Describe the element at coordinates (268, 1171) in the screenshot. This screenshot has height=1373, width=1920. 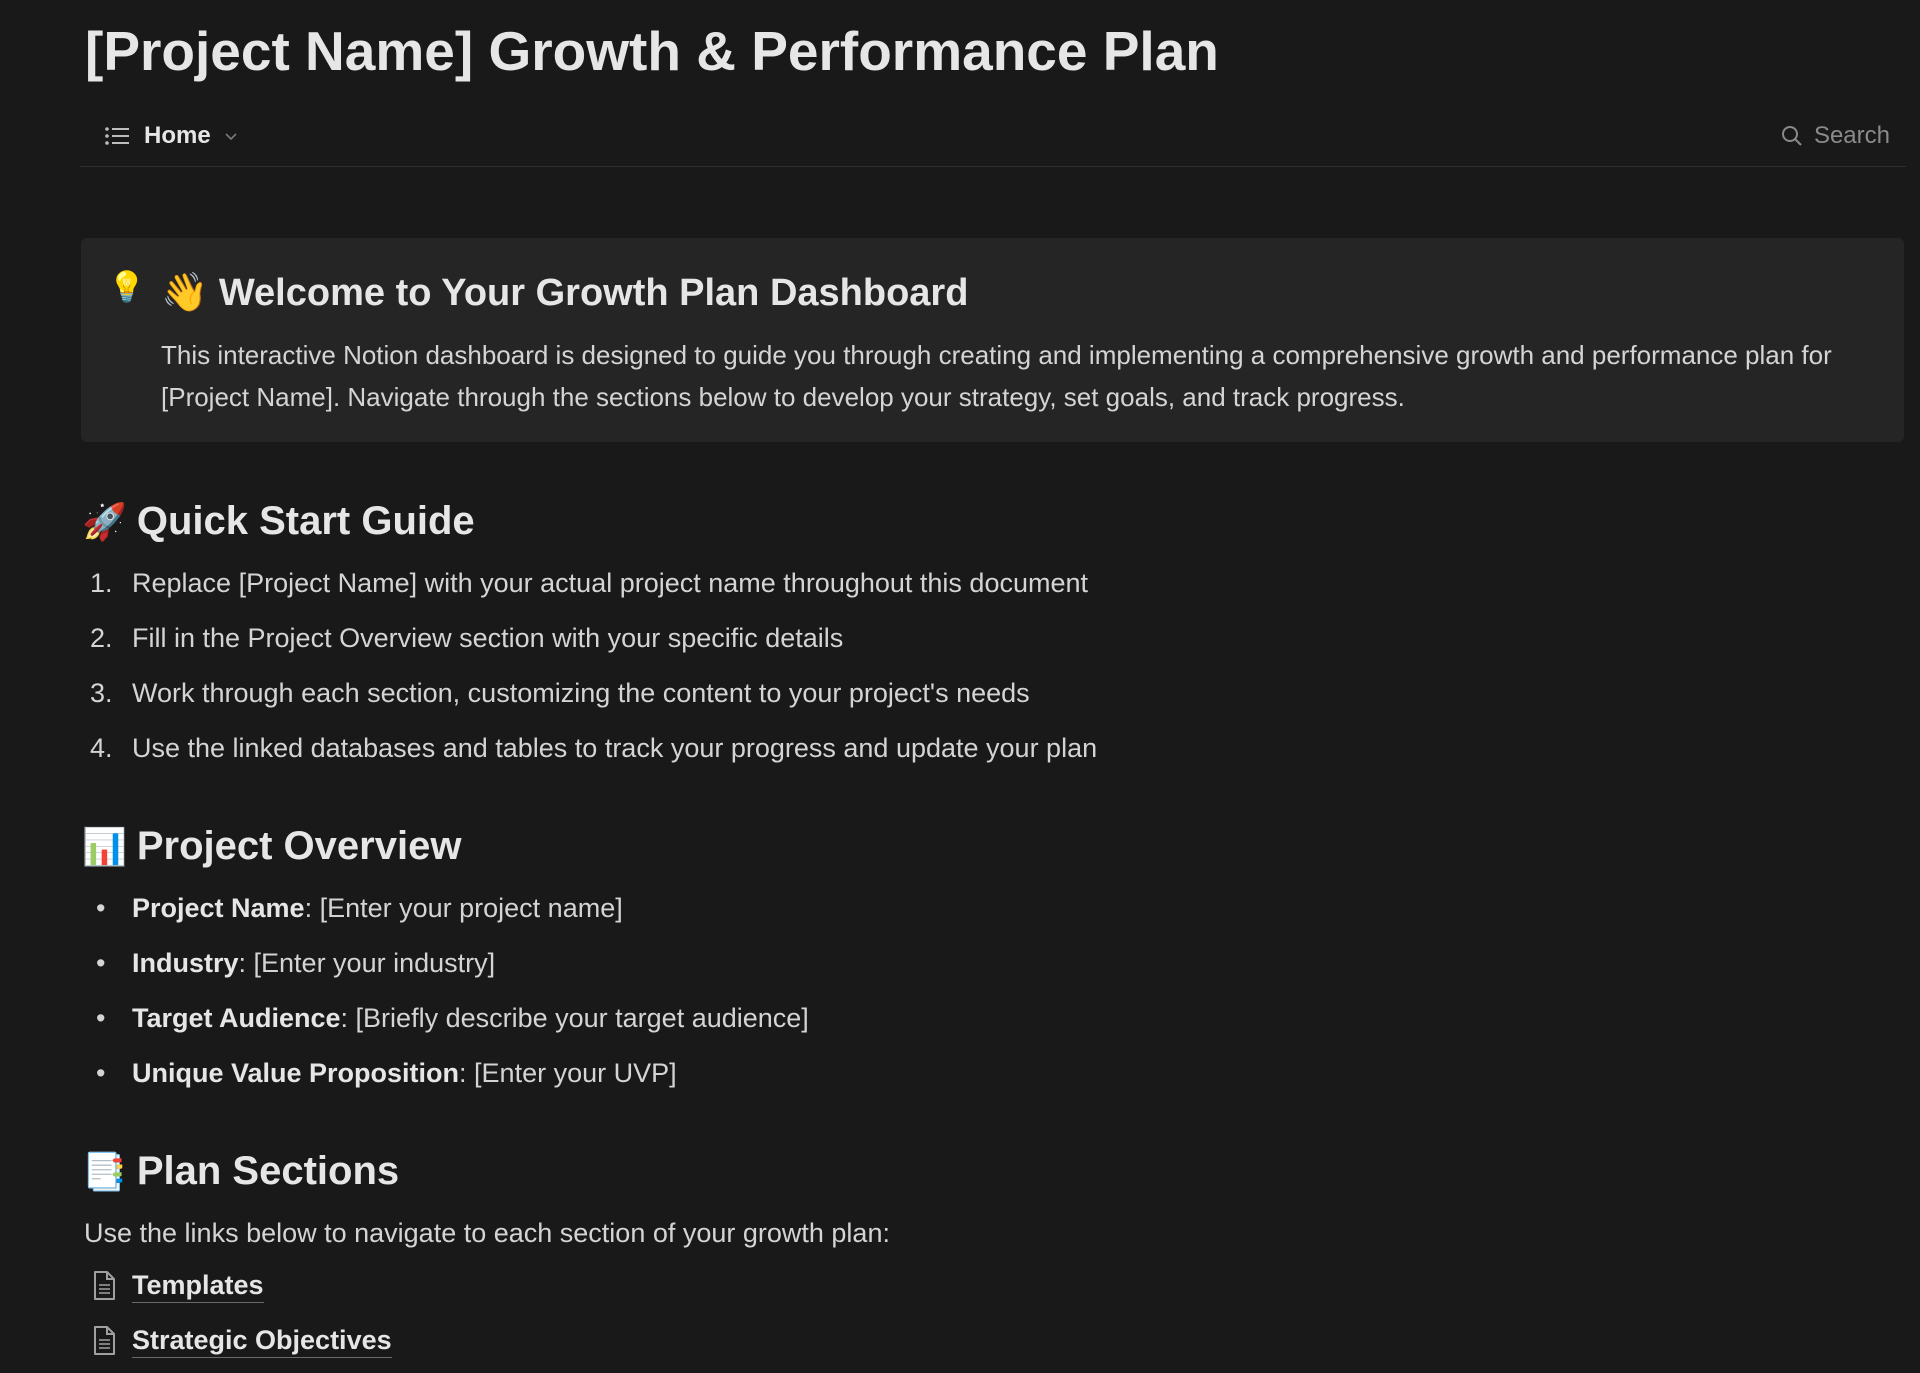
I see `plan-sections-heading-text: Plan Sections` at that location.